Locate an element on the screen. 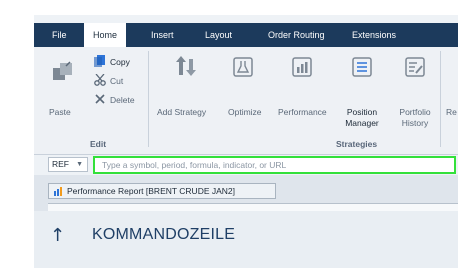 This screenshot has height=268, width=458. tab-performance-report: Performance Report [BRENT CRUDE JAN2] is located at coordinates (162, 191).